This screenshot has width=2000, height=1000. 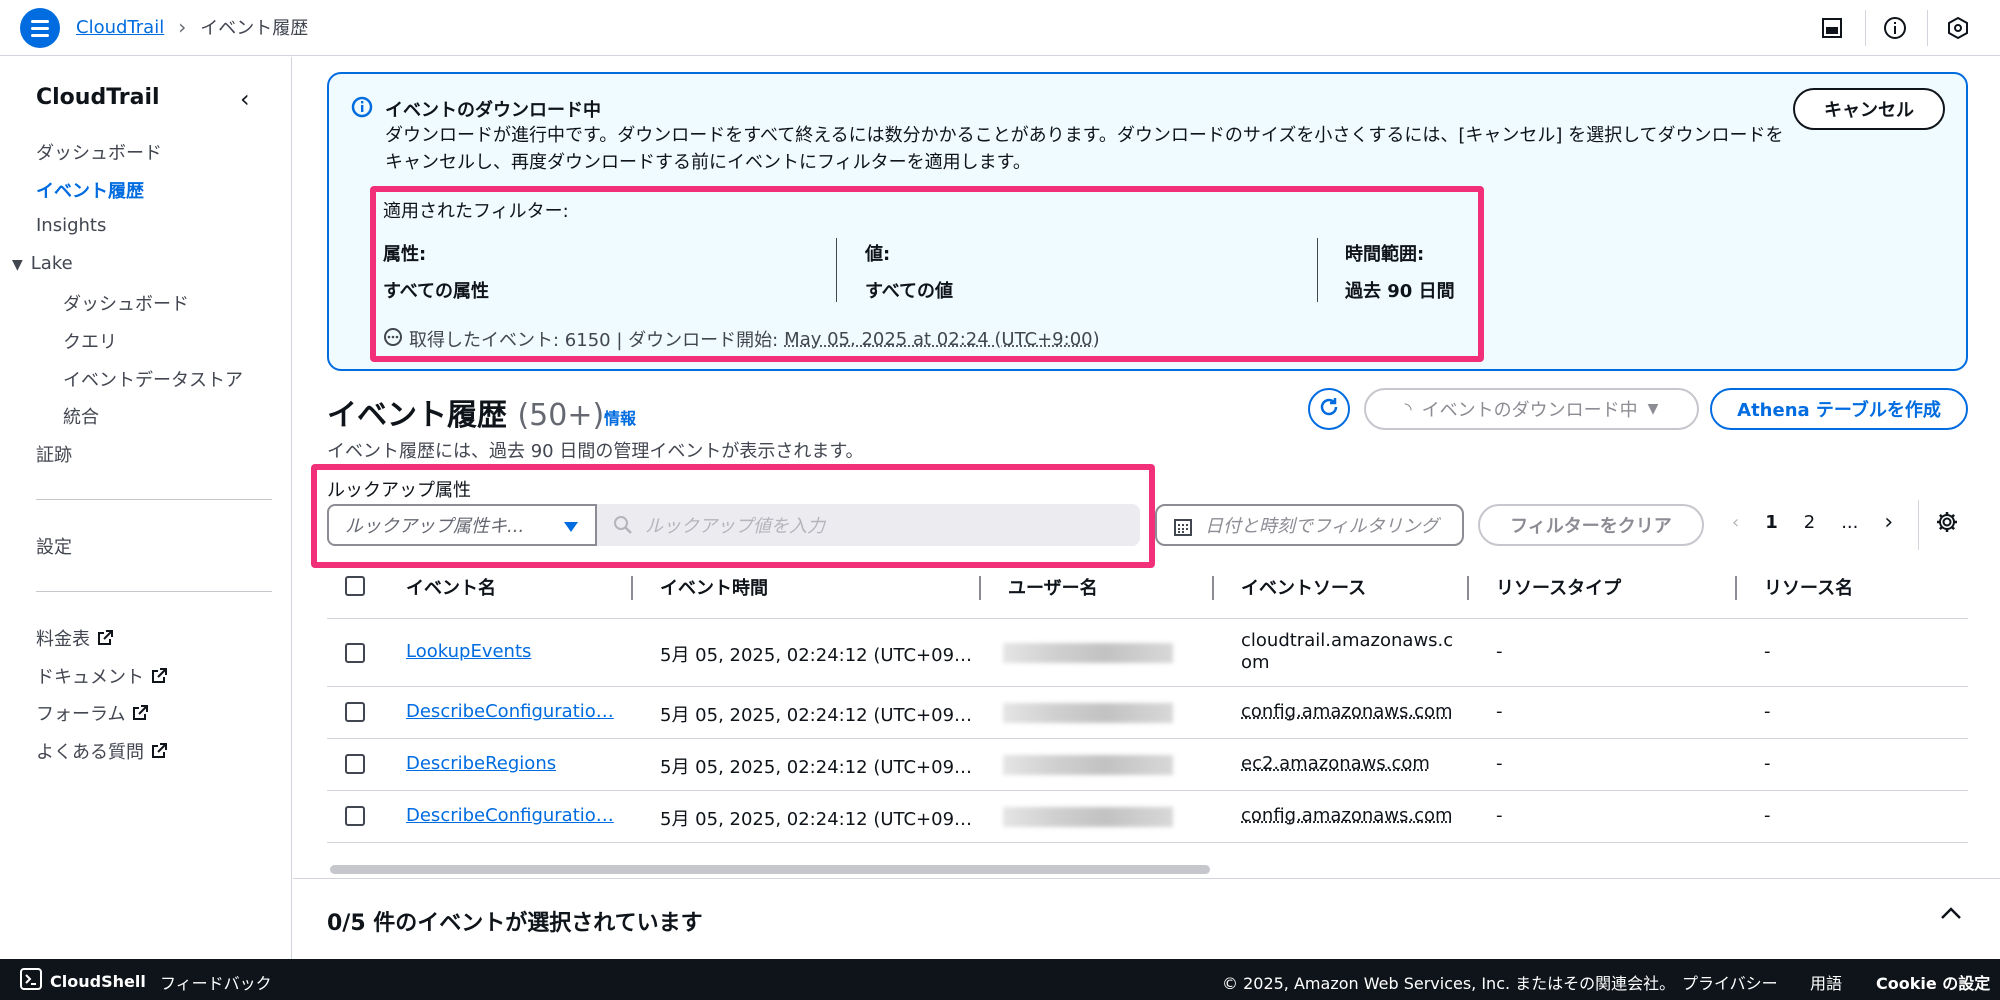 I want to click on column-header-resource-type: リソースタイプ, so click(x=1558, y=587).